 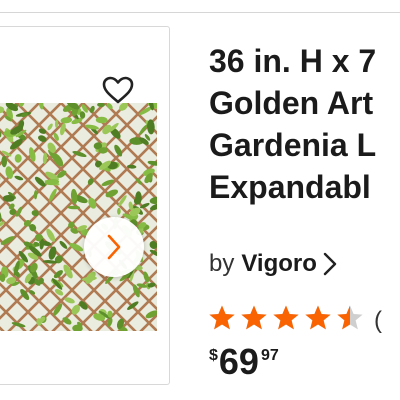 What do you see at coordinates (222, 263) in the screenshot?
I see `by-label: by` at bounding box center [222, 263].